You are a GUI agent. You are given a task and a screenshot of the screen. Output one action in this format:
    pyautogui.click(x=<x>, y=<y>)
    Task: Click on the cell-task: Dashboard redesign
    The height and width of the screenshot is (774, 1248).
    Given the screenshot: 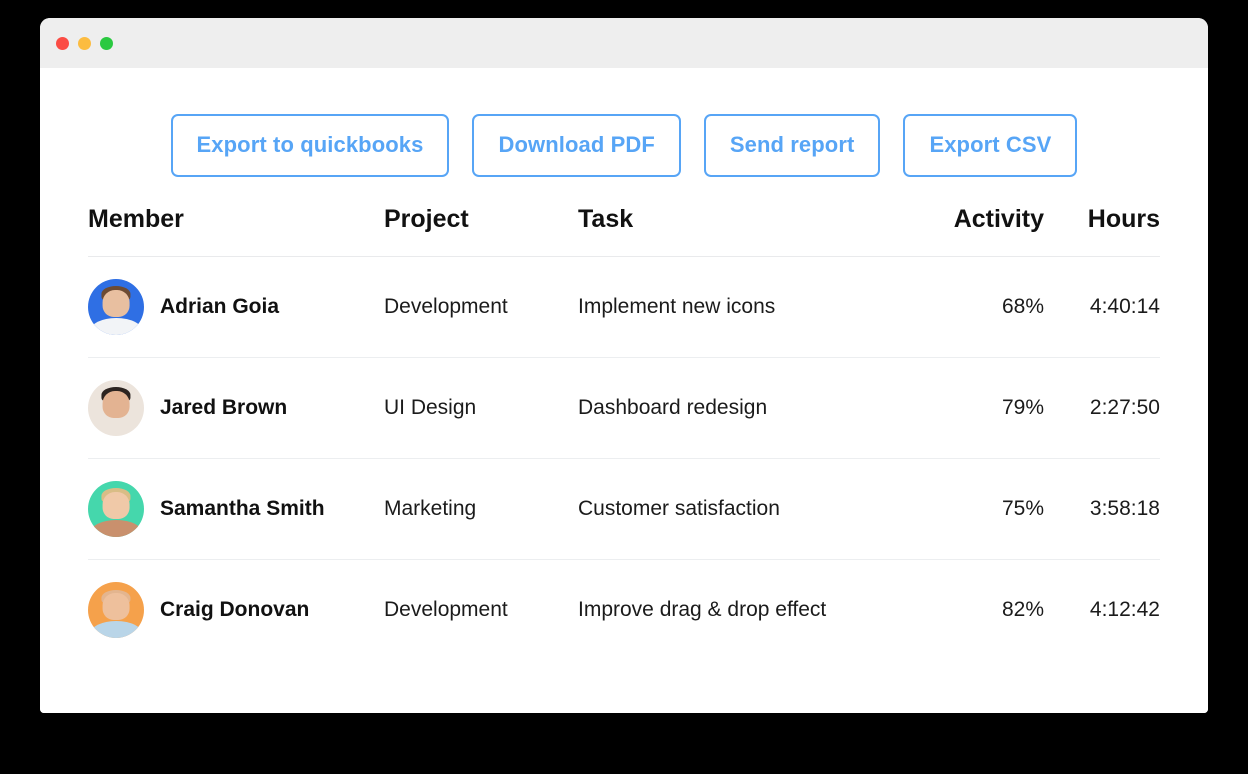 What is the action you would take?
    pyautogui.click(x=748, y=408)
    